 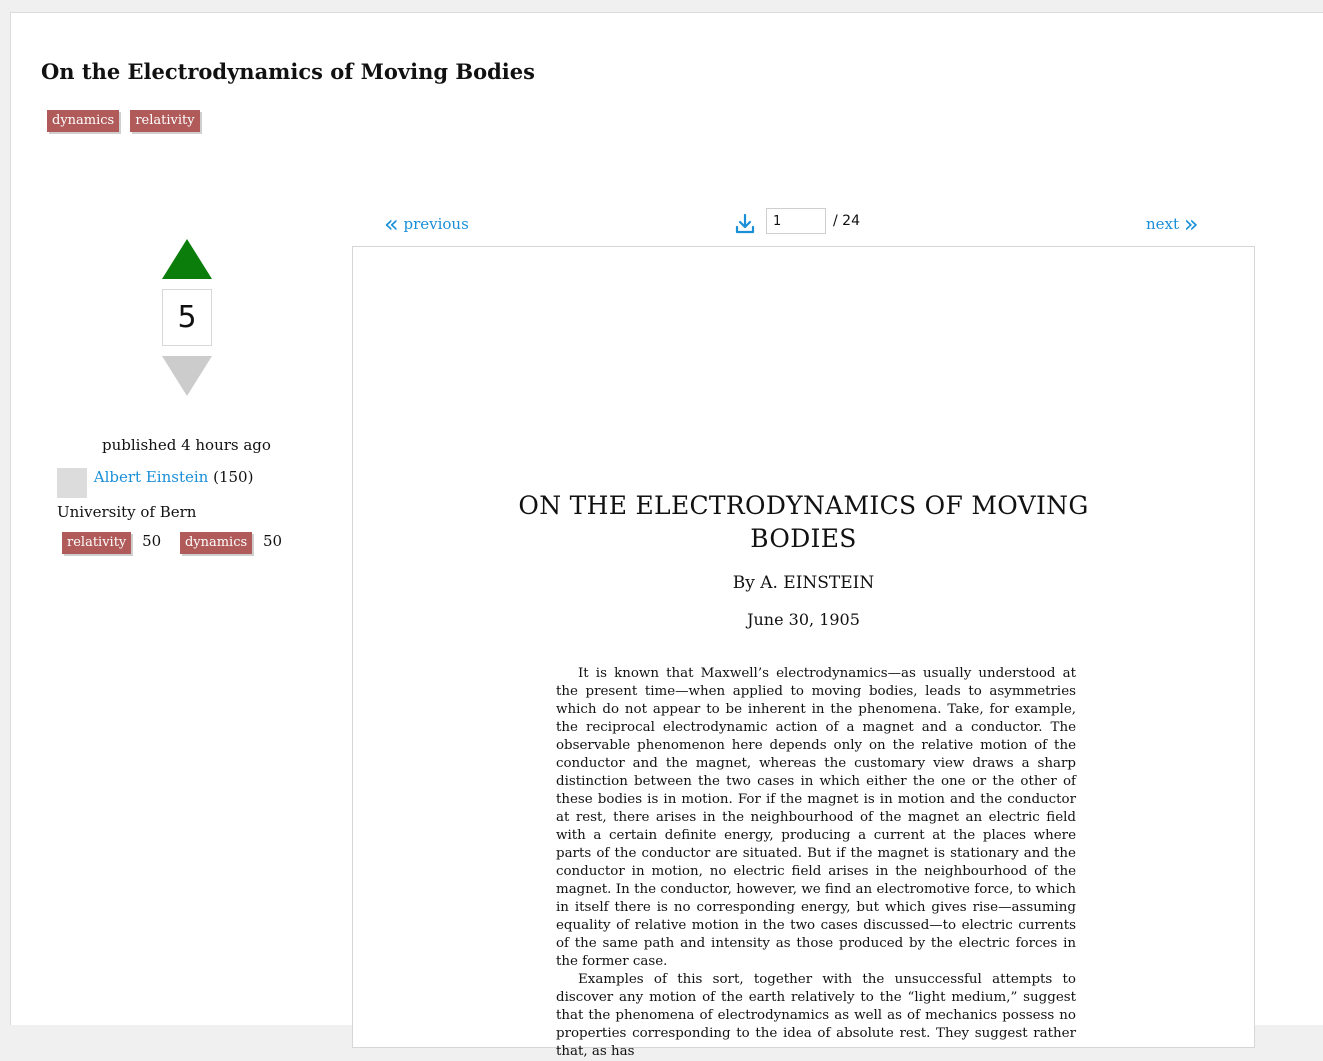 I want to click on document-title-line: BODIES, so click(x=803, y=538).